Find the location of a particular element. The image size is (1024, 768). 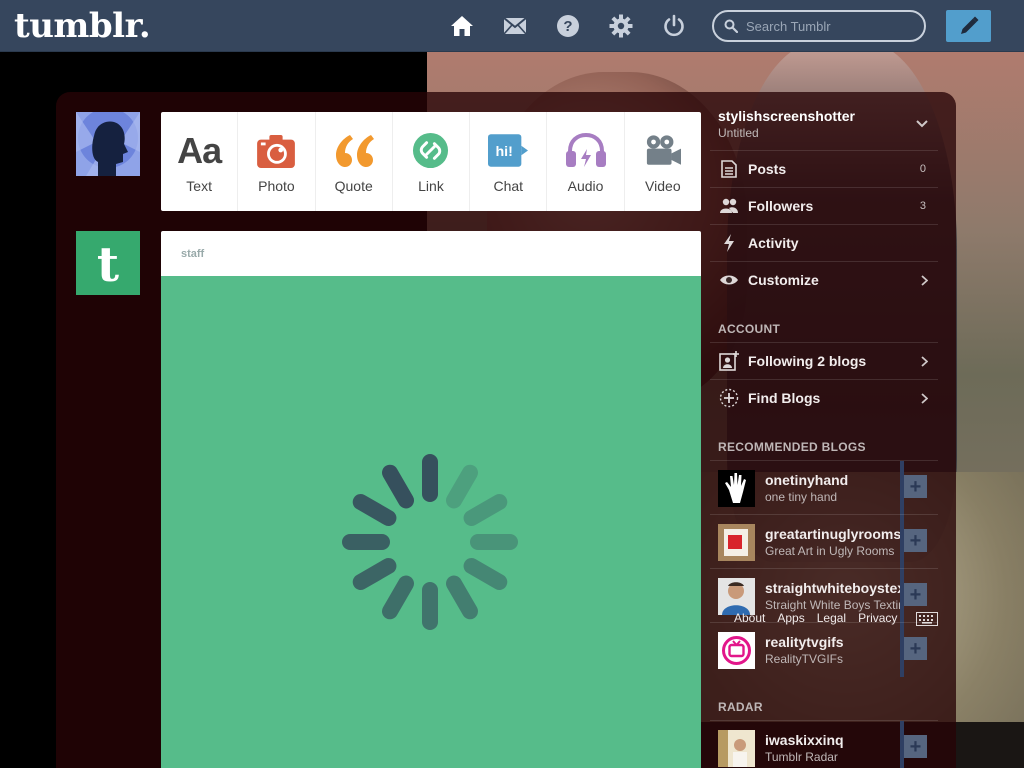

mail-icon is located at coordinates (515, 26).